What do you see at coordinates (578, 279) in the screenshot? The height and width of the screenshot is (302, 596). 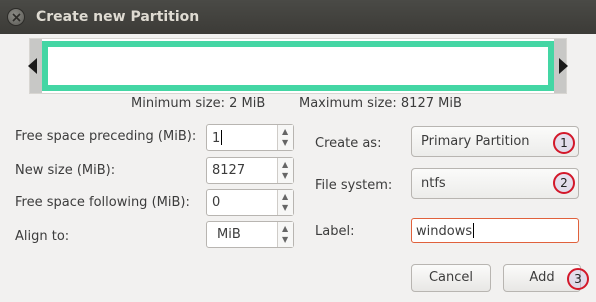 I see `annotation-marker-3: 3` at bounding box center [578, 279].